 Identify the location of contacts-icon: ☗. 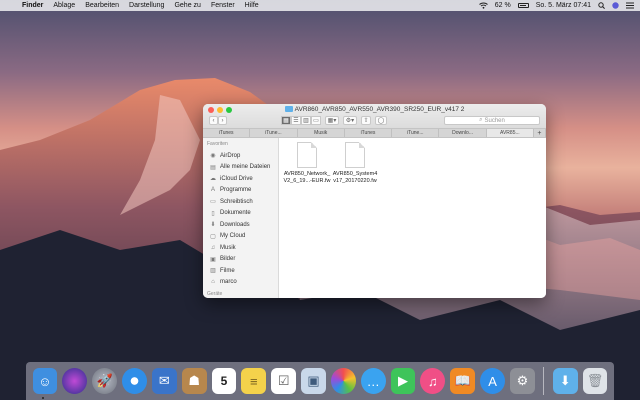
(194, 381).